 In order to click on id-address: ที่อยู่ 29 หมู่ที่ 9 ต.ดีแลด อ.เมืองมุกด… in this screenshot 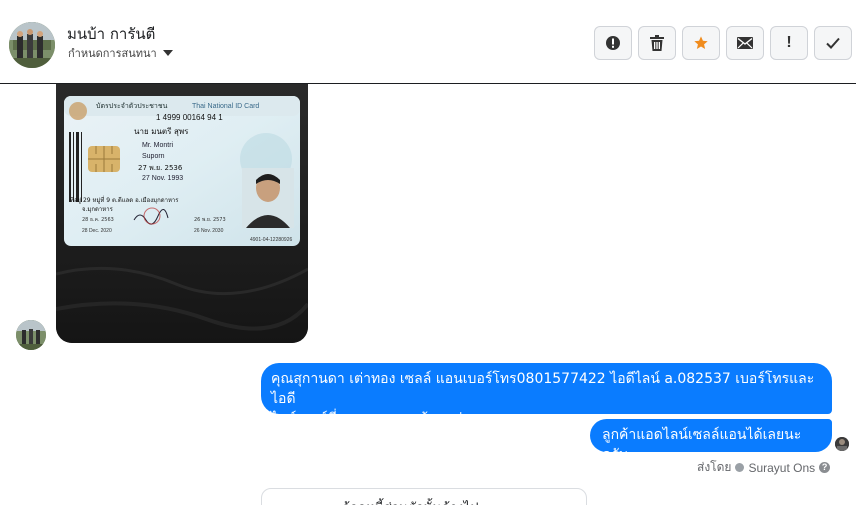, I will do `click(124, 200)`.